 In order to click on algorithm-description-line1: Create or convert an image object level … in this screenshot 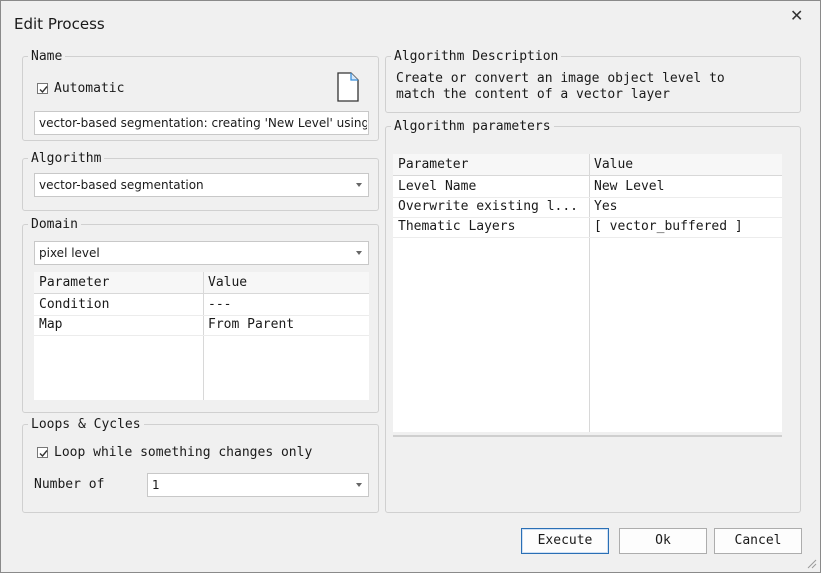, I will do `click(560, 78)`.